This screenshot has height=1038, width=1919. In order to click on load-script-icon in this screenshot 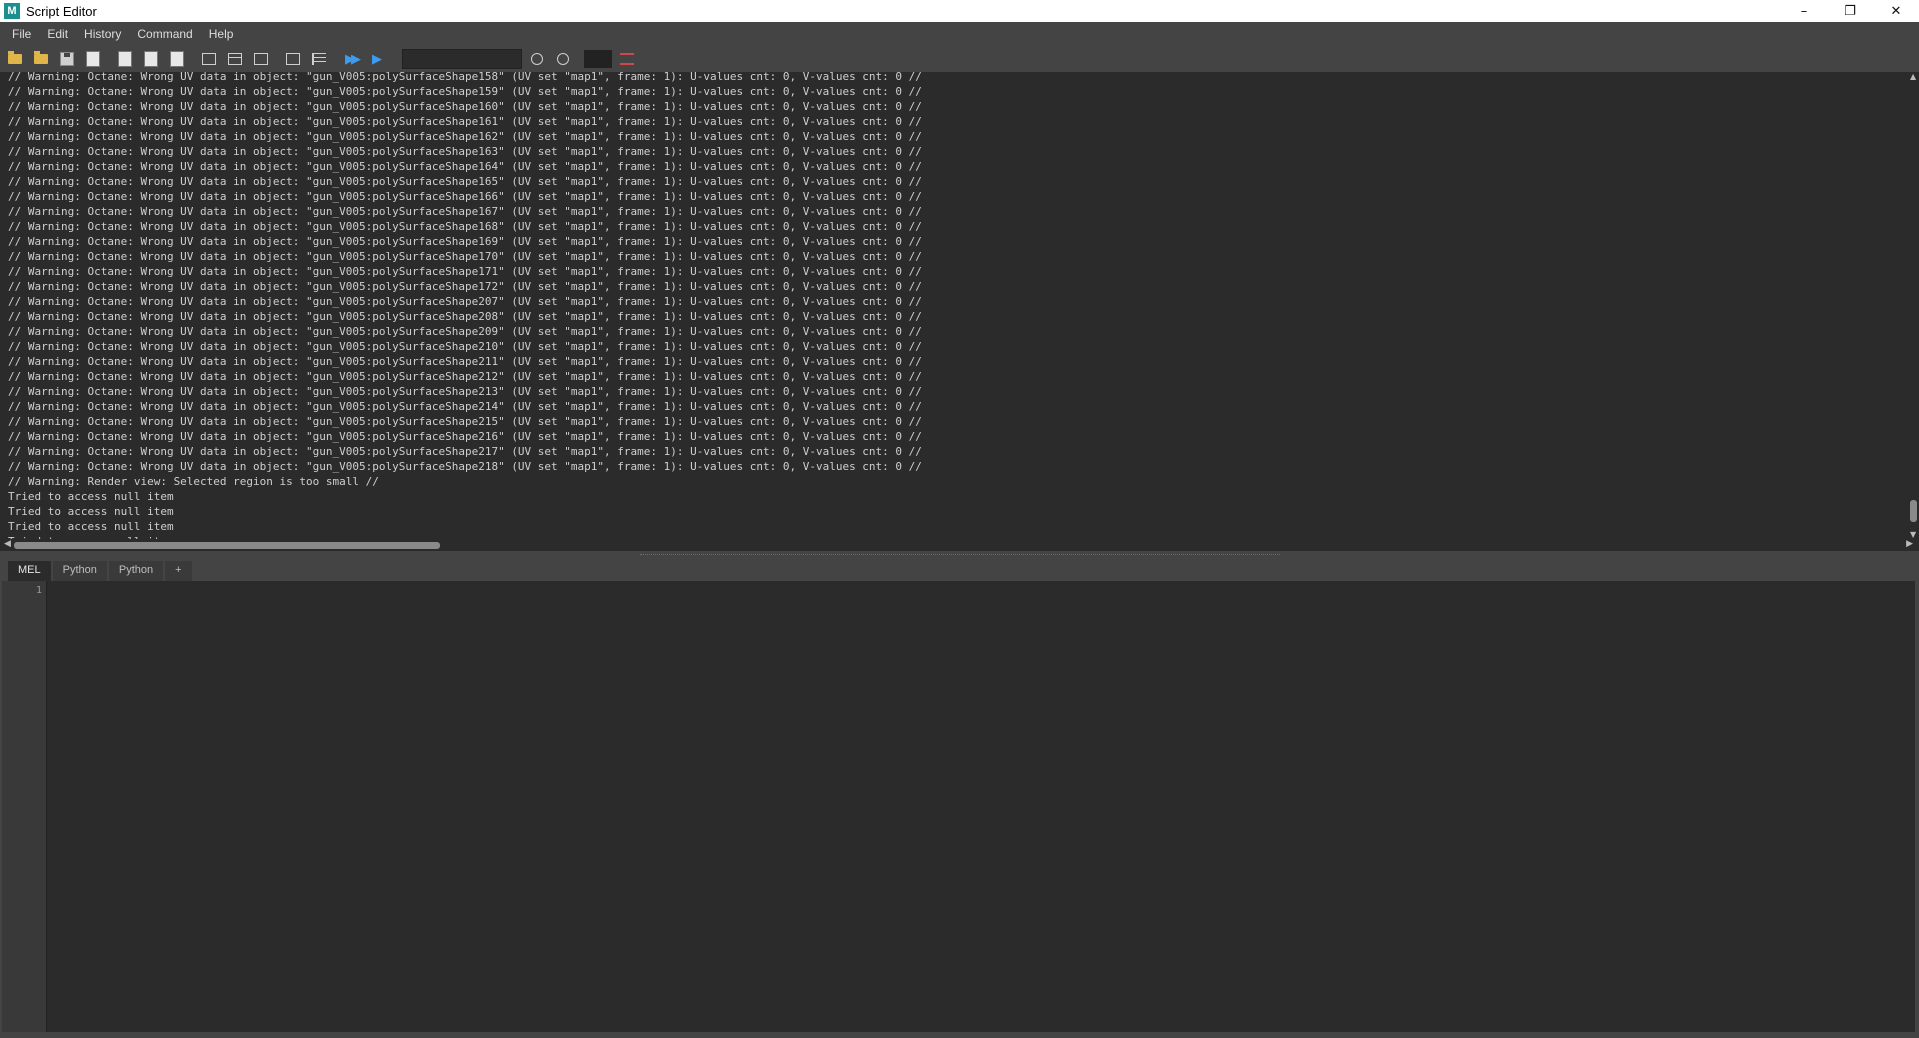, I will do `click(15, 59)`.